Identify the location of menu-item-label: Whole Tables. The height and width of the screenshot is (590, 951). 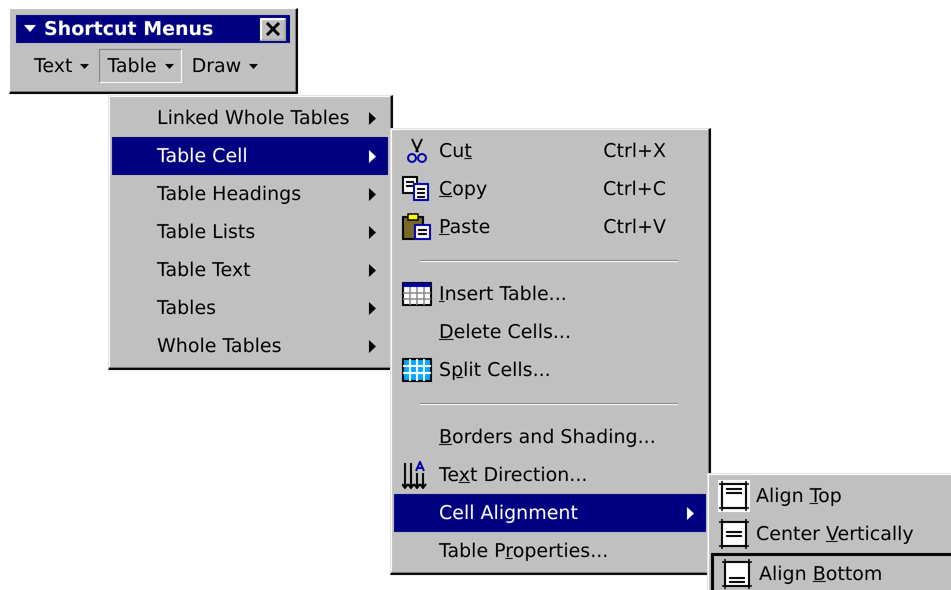
(219, 346).